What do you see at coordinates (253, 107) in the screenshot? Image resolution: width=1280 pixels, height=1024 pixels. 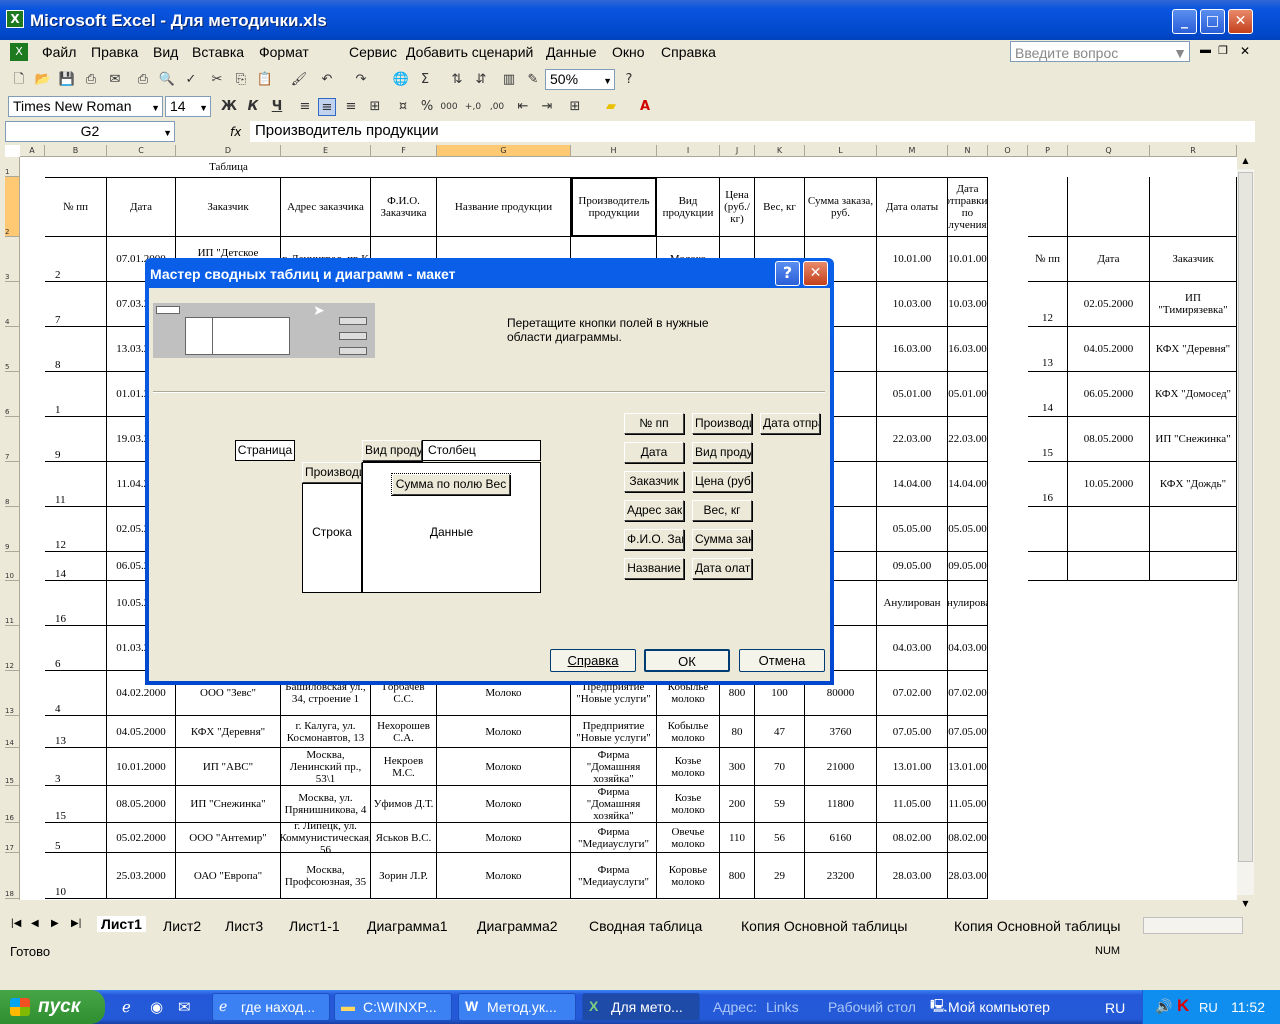 I see `italic-button: К` at bounding box center [253, 107].